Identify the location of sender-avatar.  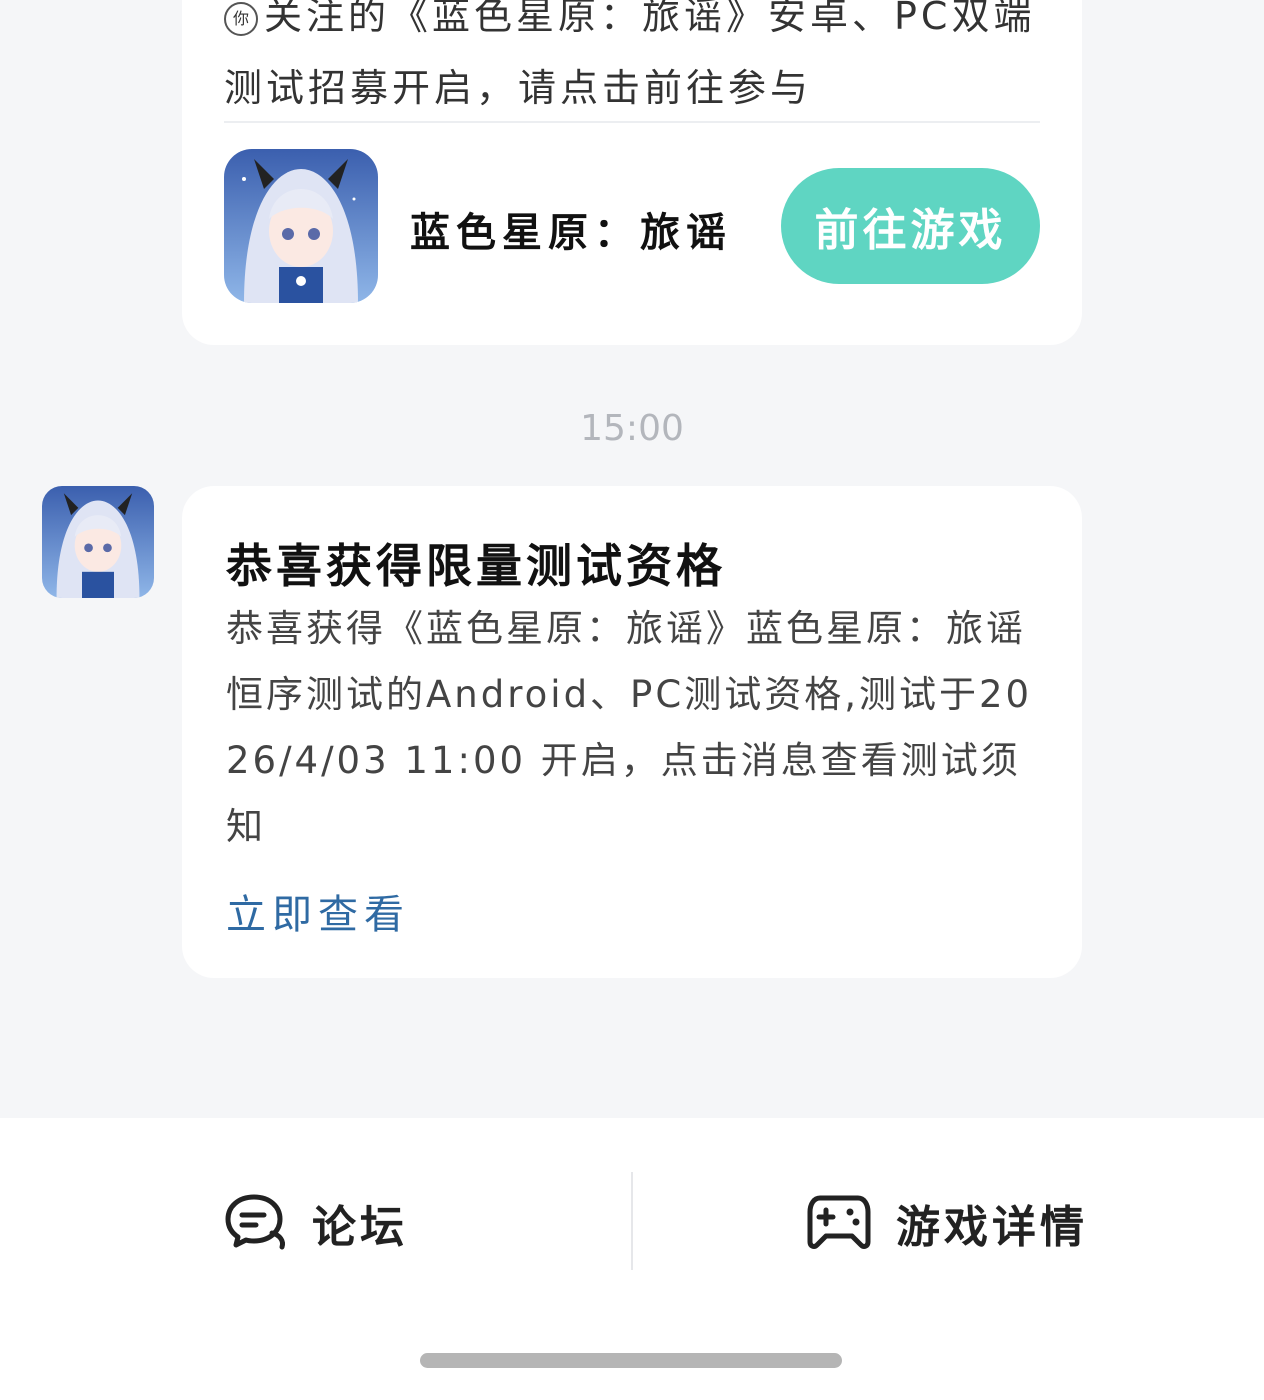
(98, 542).